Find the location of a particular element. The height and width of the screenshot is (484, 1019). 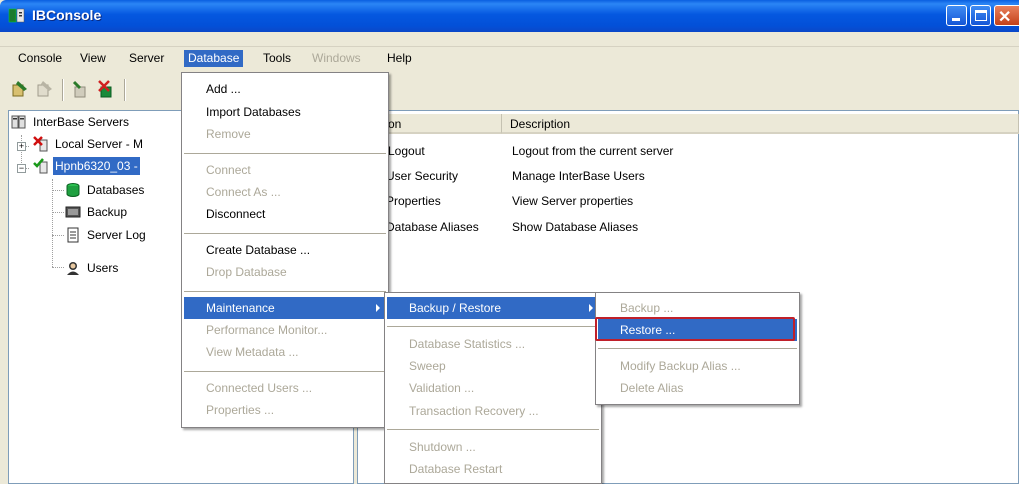

column-header-label: Description is located at coordinates (540, 124).